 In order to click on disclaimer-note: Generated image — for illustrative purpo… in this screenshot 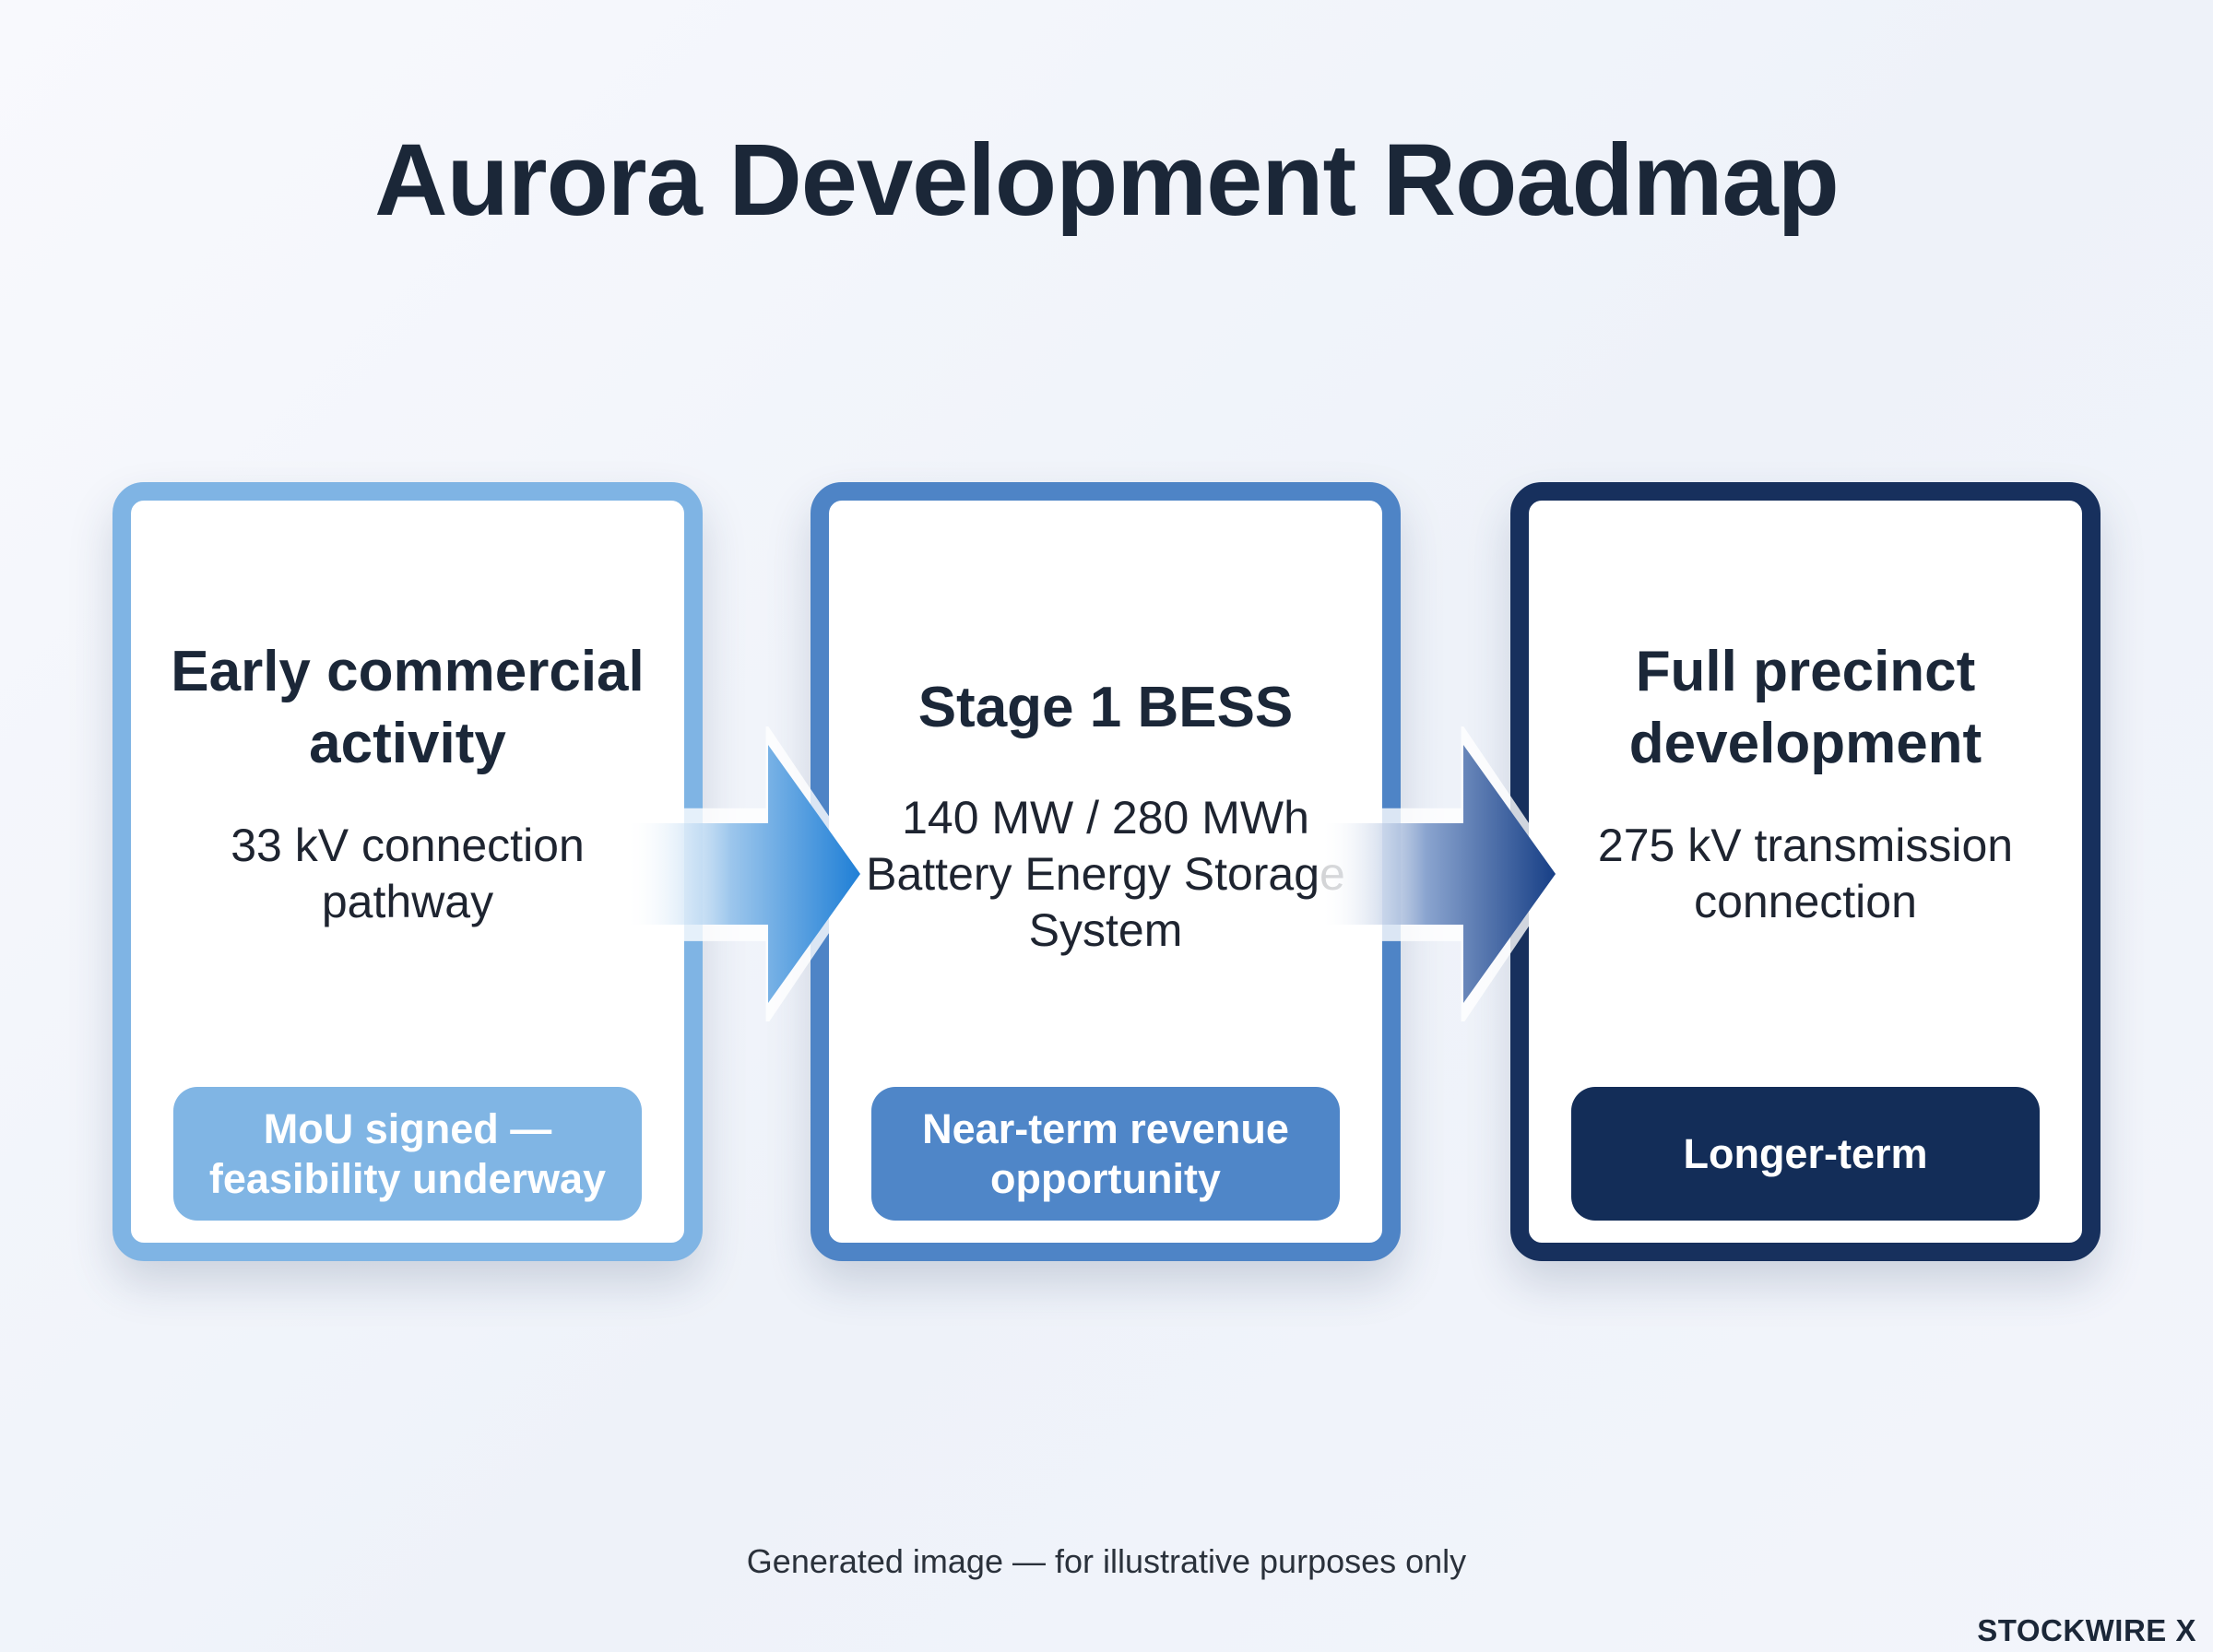, I will do `click(1106, 1561)`.